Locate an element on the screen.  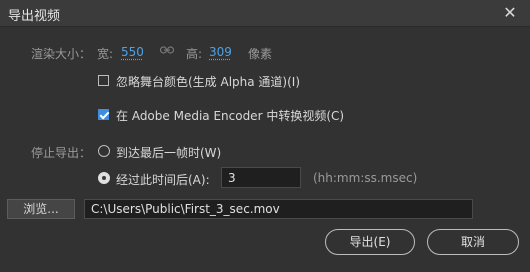
height-label: 高: is located at coordinates (194, 54).